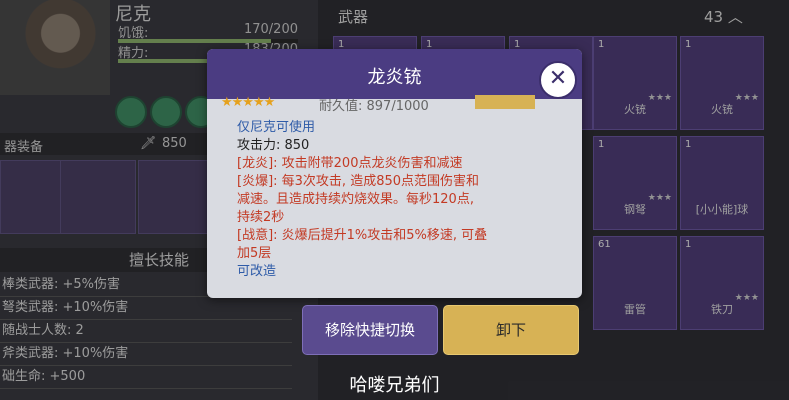 The image size is (789, 400). What do you see at coordinates (254, 253) in the screenshot?
I see `effect-line: 加5层` at bounding box center [254, 253].